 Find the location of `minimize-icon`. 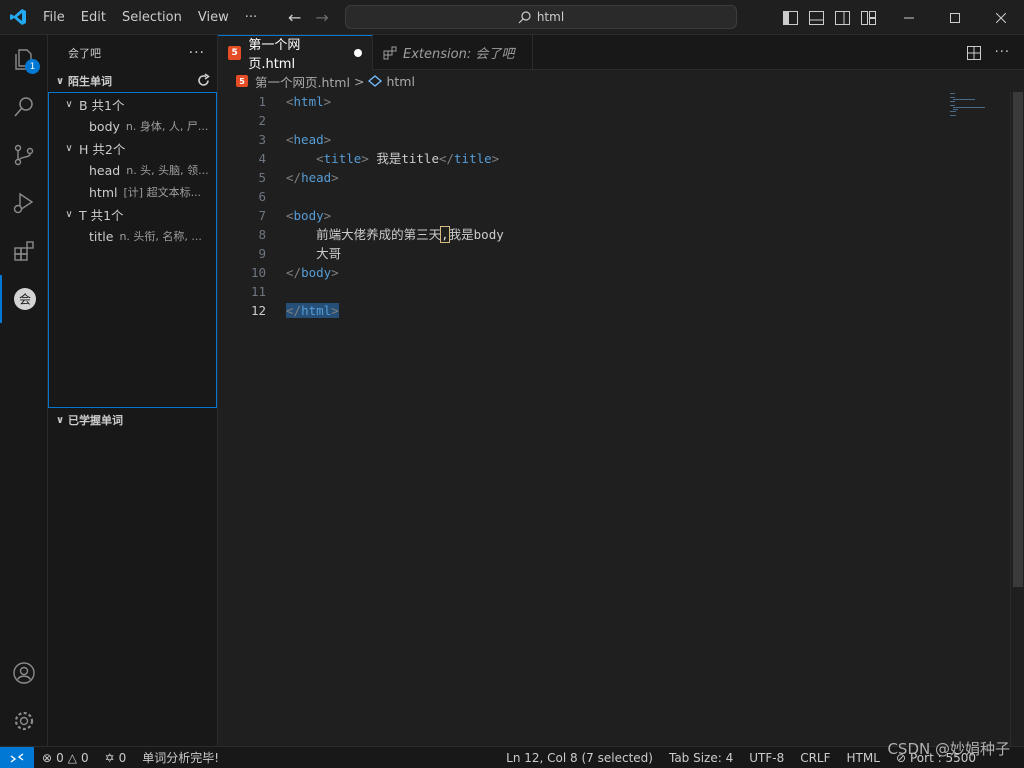

minimize-icon is located at coordinates (909, 17).